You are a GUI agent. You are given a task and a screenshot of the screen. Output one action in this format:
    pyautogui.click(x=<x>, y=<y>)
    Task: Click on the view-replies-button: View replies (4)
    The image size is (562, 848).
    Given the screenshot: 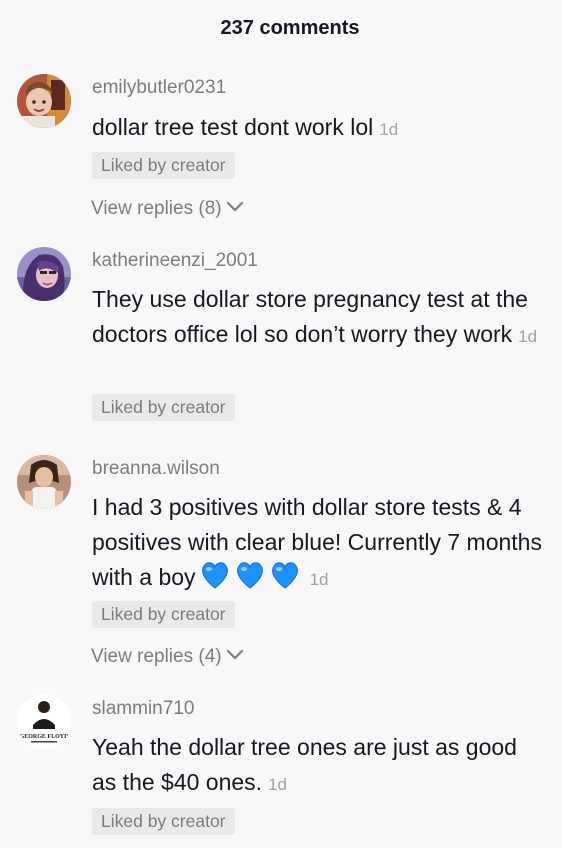 What is the action you would take?
    pyautogui.click(x=168, y=657)
    